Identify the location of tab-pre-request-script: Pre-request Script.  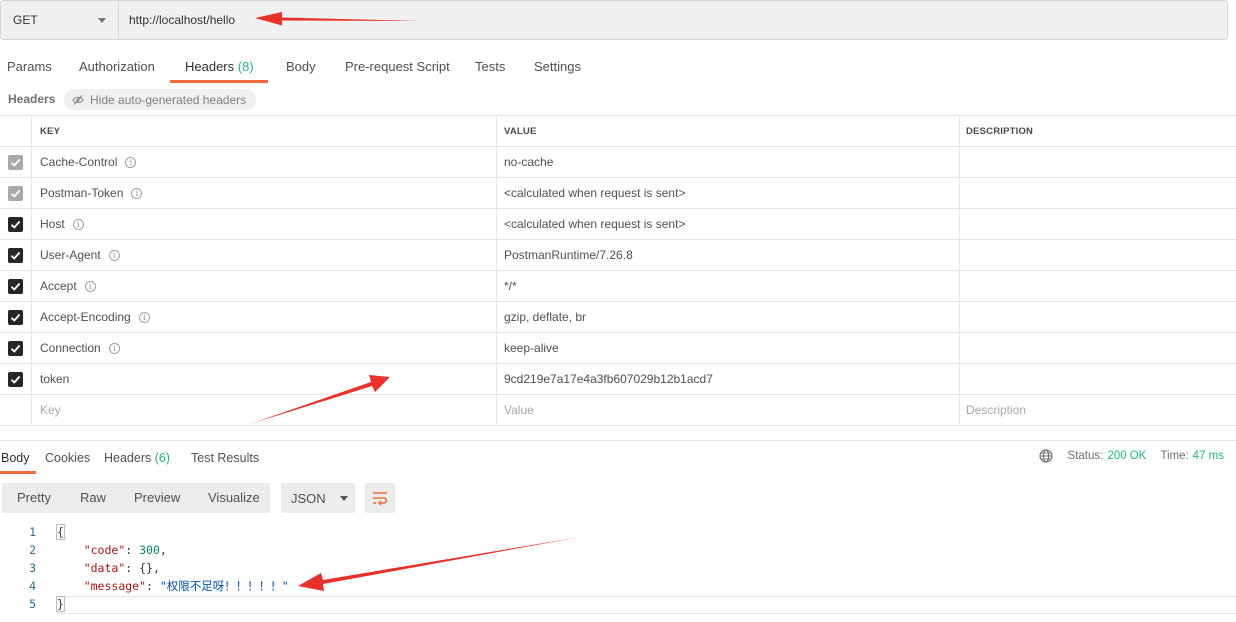
(397, 69).